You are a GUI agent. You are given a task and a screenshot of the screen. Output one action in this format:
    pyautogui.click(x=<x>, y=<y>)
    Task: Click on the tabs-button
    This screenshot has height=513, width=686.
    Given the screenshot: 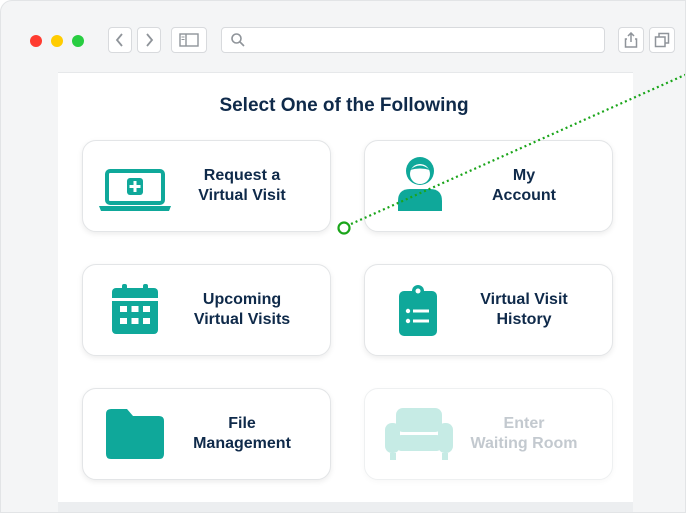 What is the action you would take?
    pyautogui.click(x=662, y=40)
    